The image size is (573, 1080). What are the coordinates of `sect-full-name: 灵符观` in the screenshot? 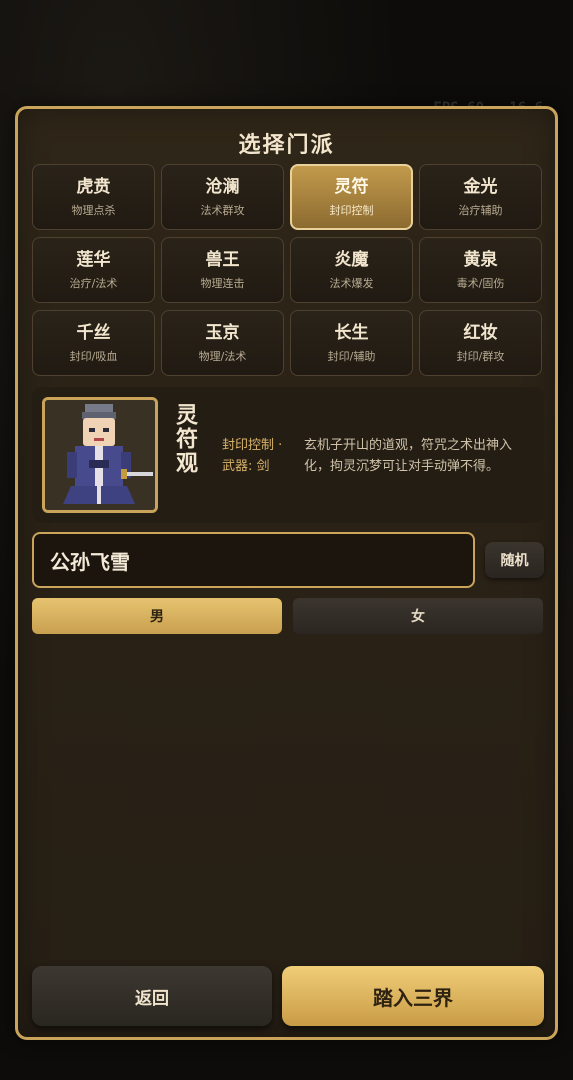 It's located at (184, 439).